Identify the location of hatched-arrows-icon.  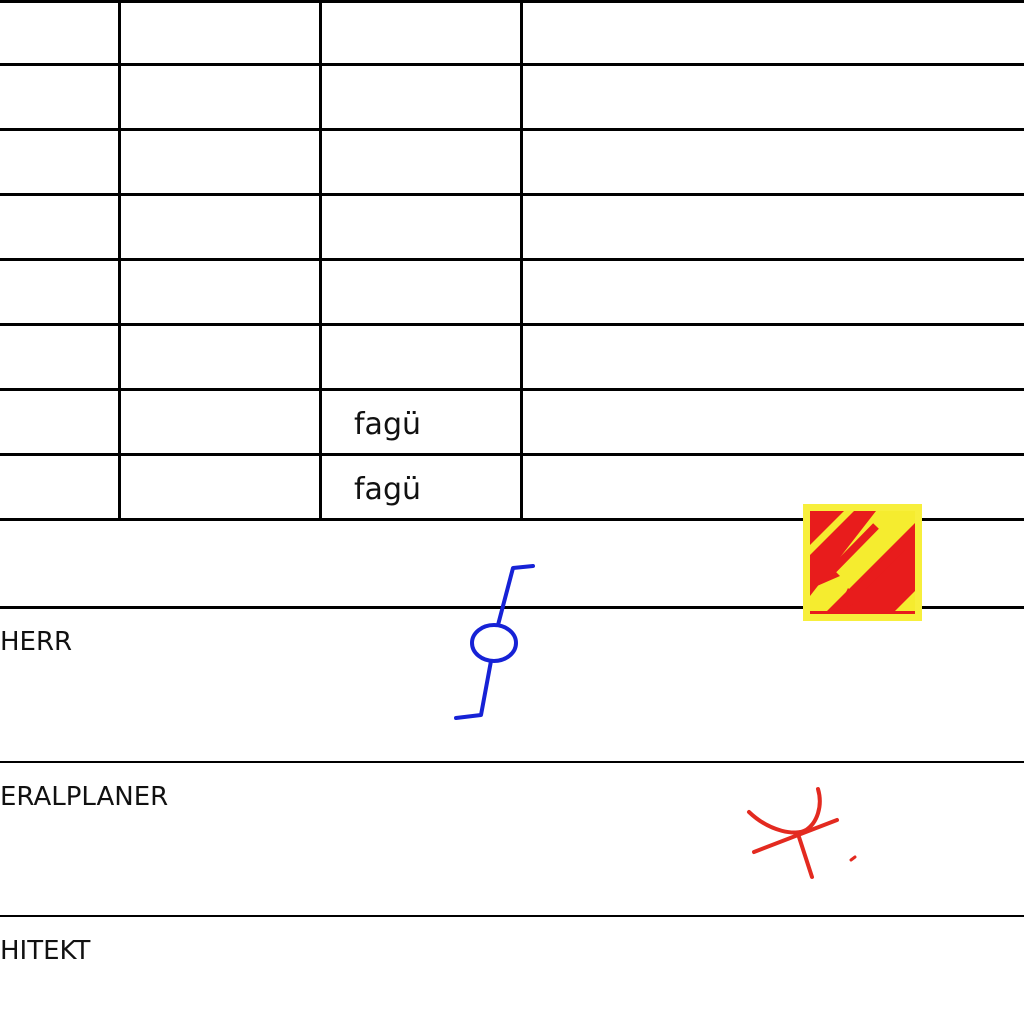
(862, 562).